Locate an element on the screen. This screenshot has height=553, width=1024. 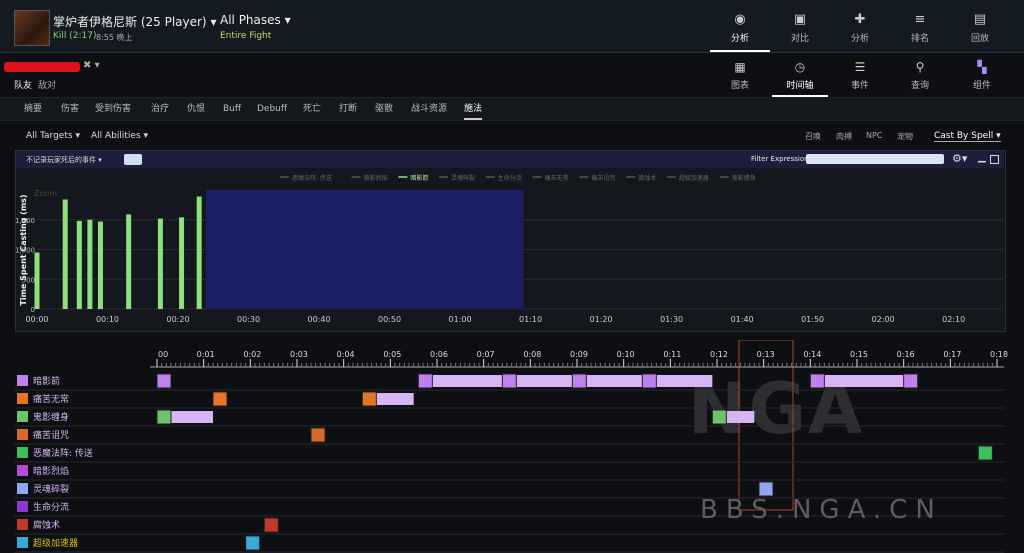
legend-item: 恶魔法阵: 传送 is located at coordinates (312, 178).